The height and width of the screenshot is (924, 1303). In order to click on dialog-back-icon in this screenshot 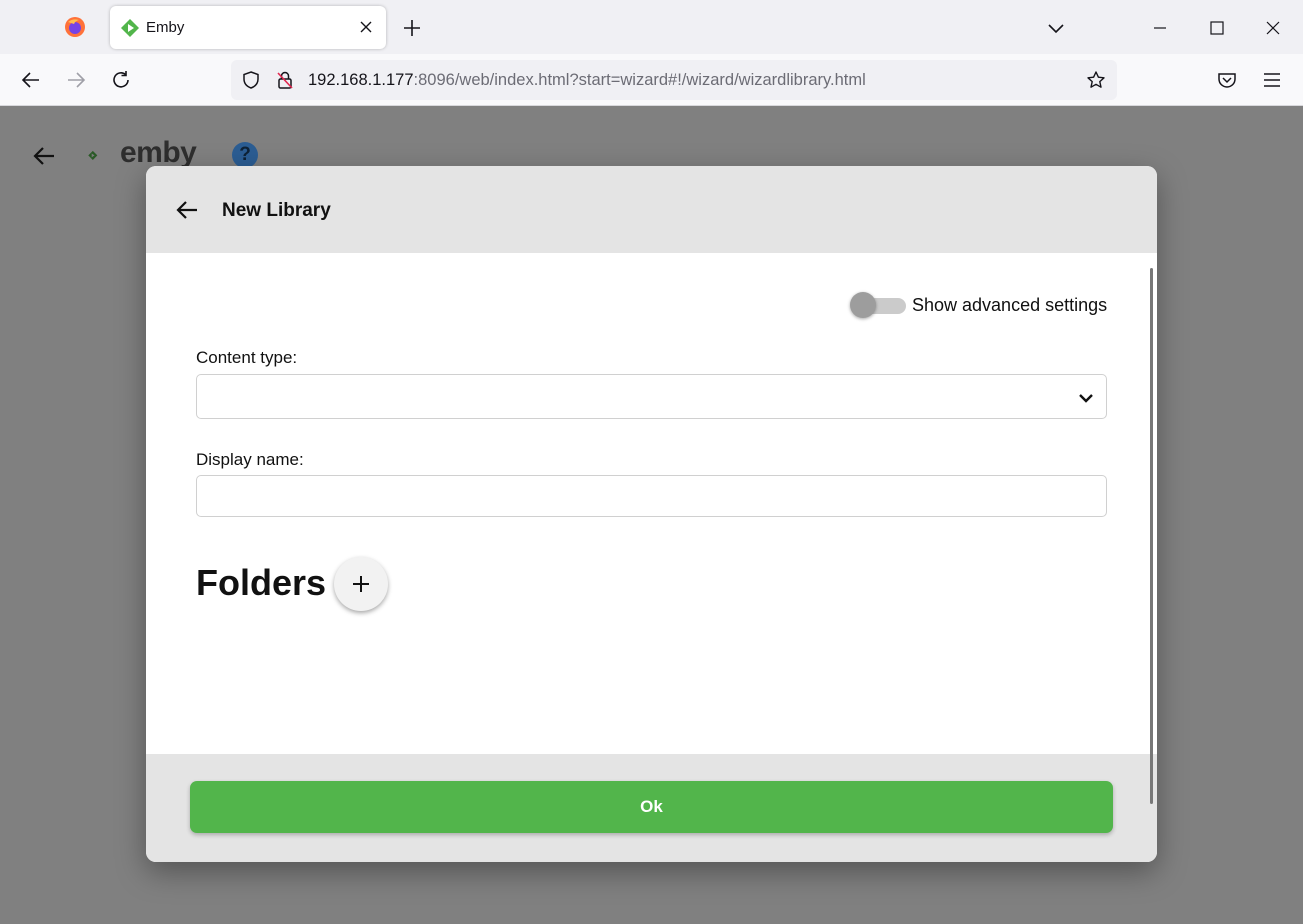, I will do `click(187, 210)`.